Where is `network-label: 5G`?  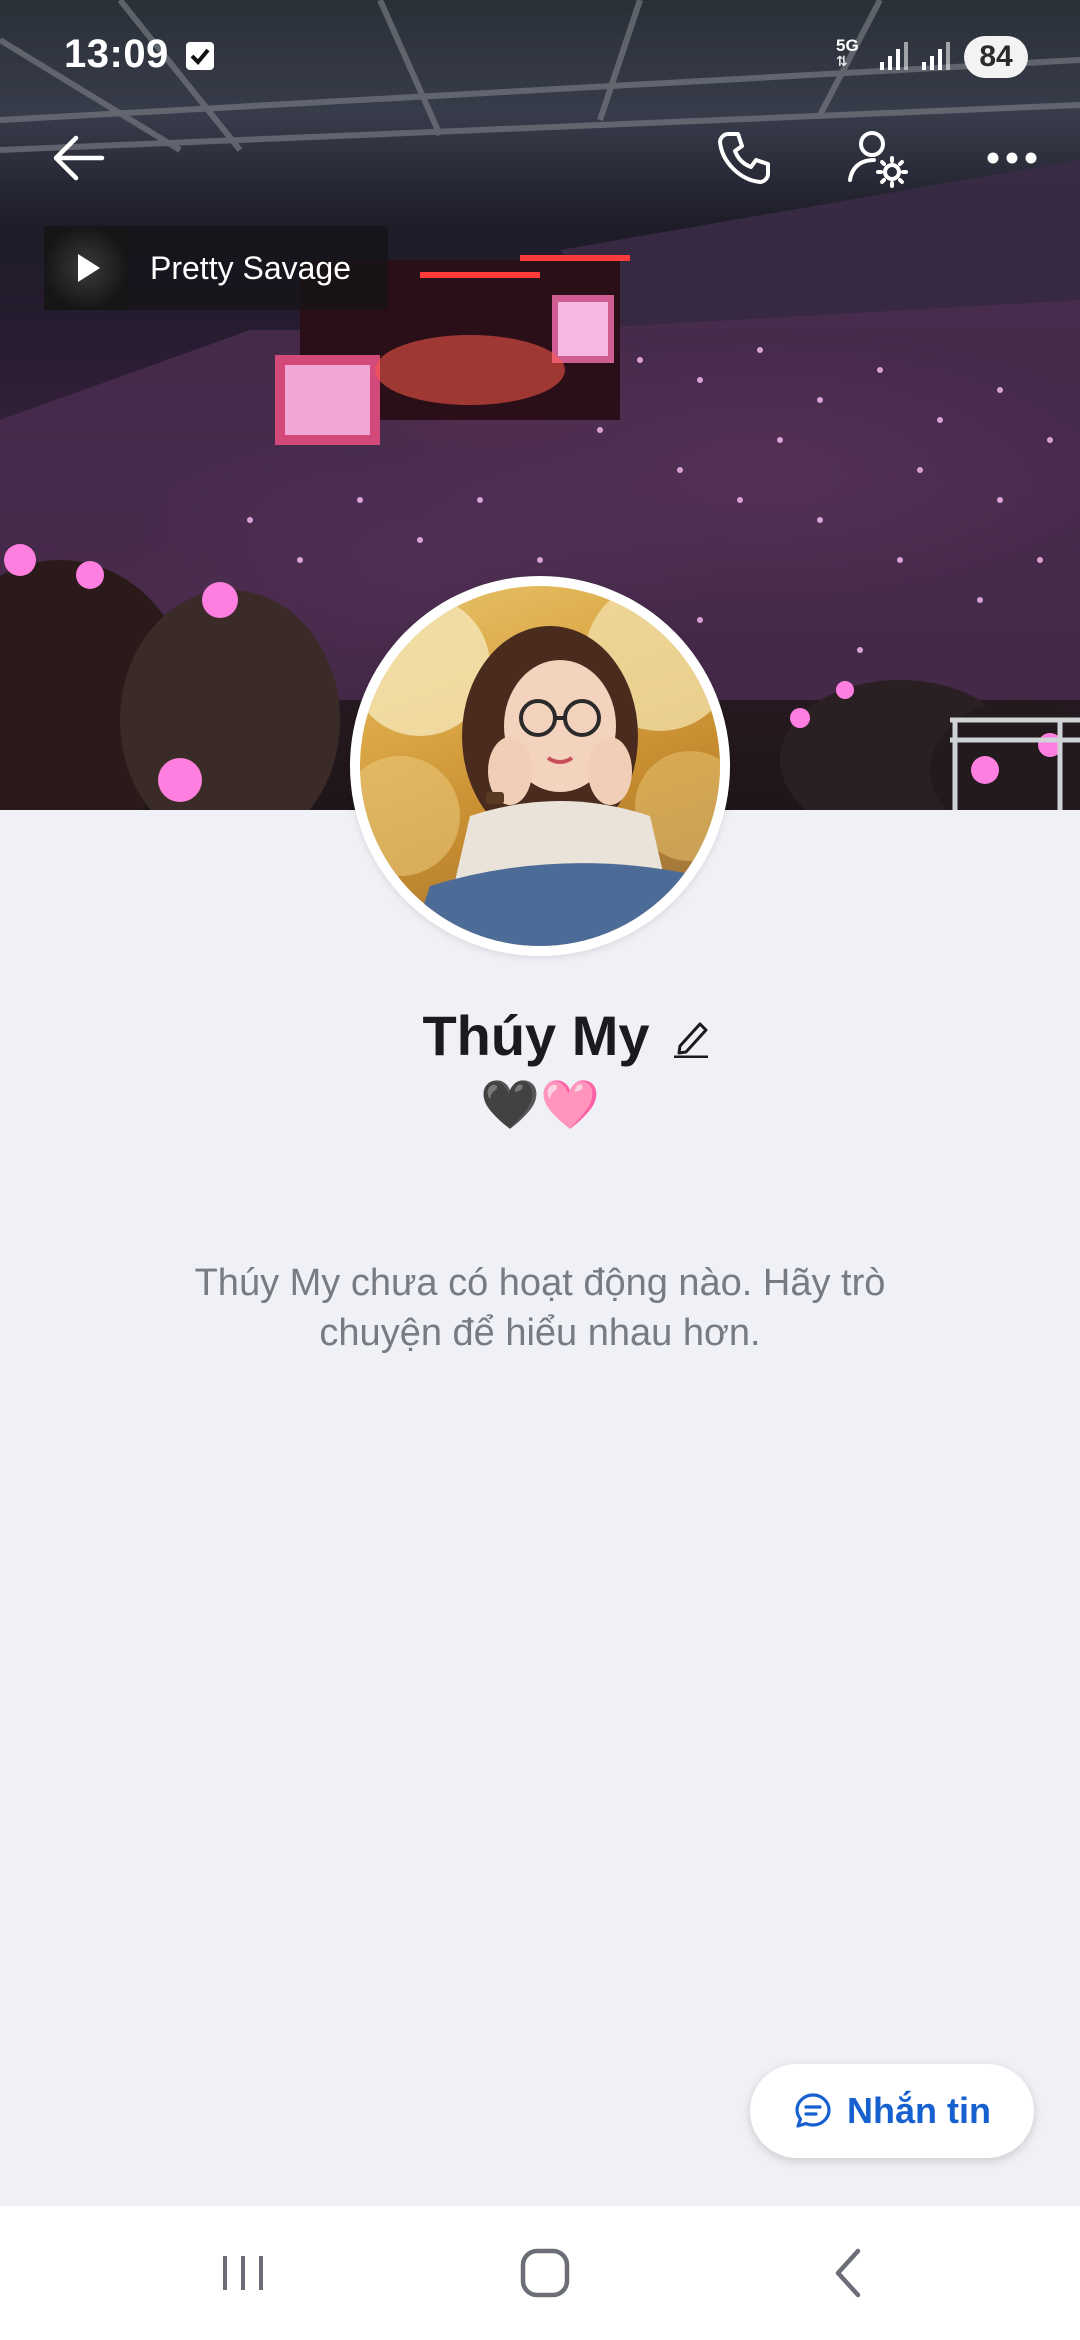 network-label: 5G is located at coordinates (847, 45).